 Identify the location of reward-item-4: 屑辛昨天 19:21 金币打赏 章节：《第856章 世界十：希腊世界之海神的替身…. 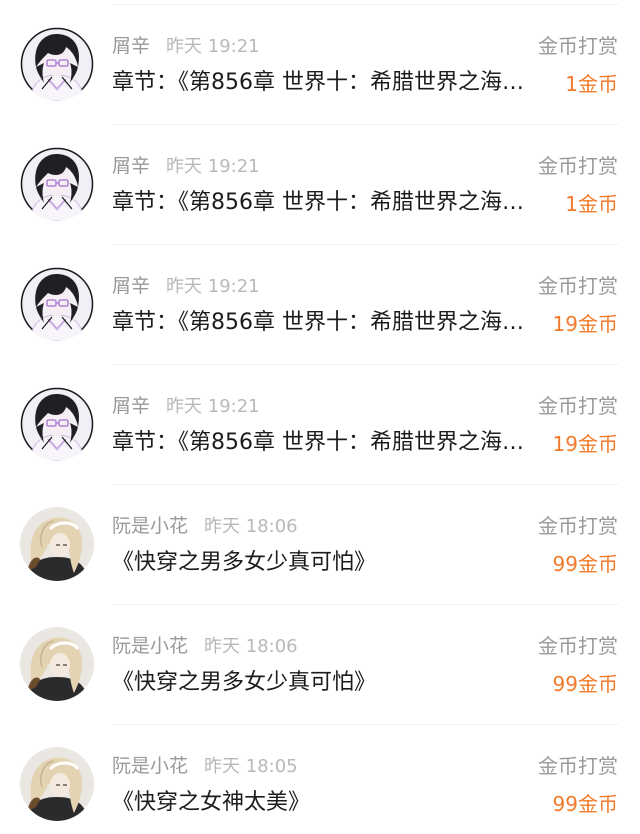
(320, 425).